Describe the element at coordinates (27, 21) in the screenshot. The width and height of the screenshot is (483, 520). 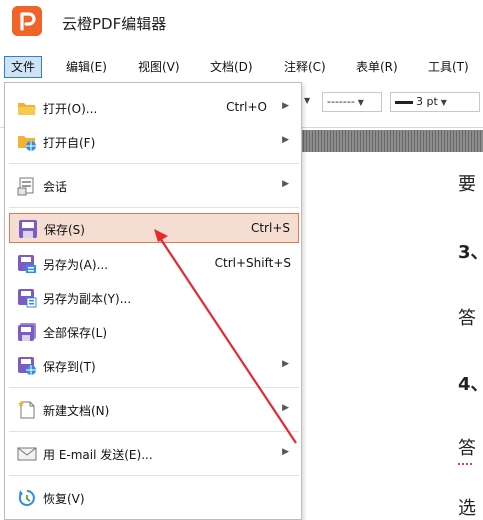
I see `app-logo-icon` at that location.